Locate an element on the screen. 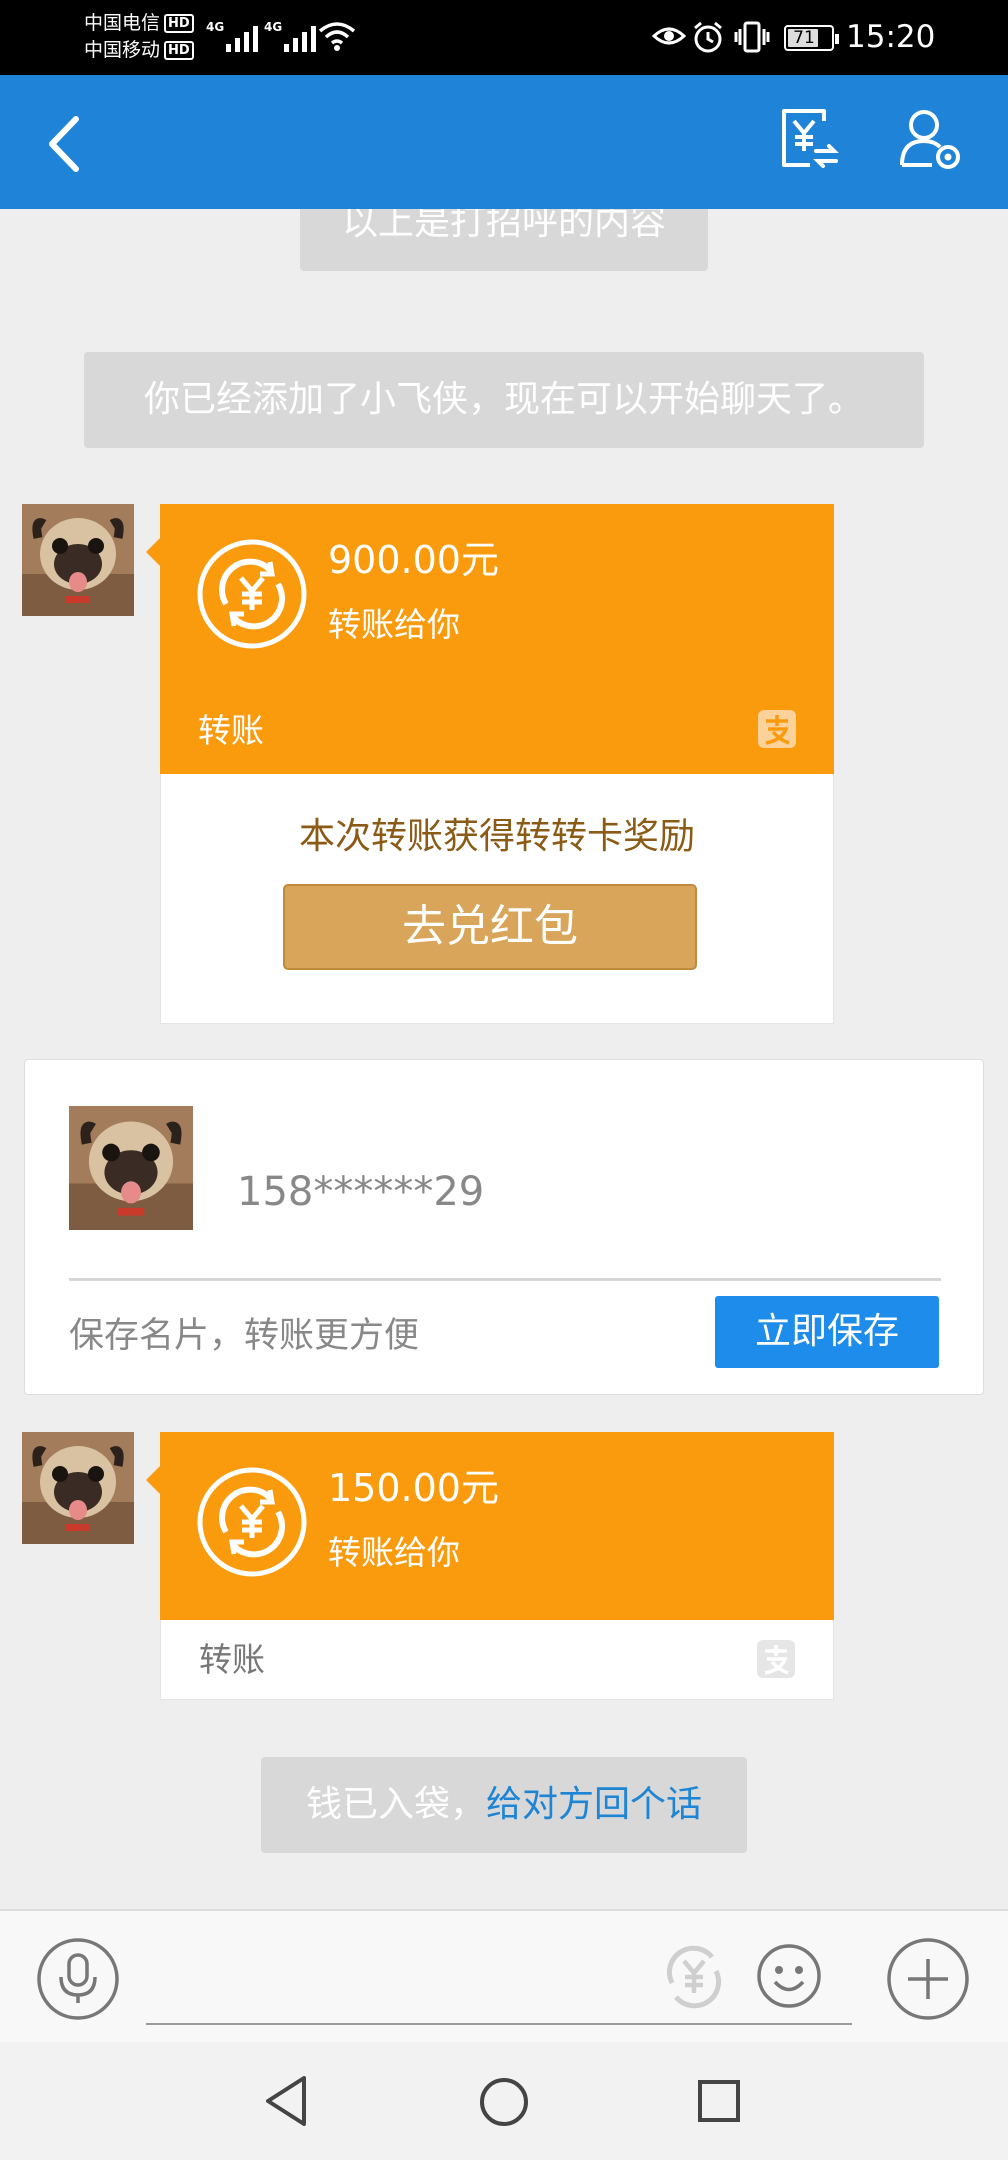 The image size is (1008, 2160). input-bar is located at coordinates (504, 1975).